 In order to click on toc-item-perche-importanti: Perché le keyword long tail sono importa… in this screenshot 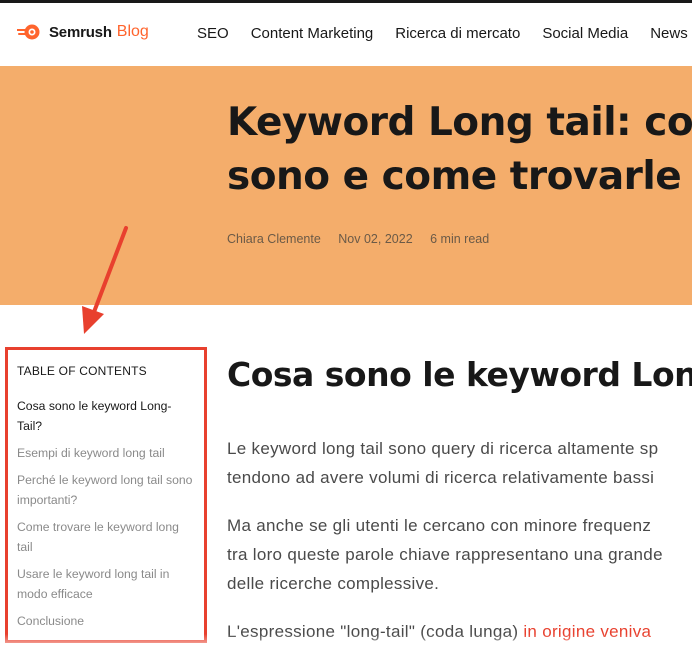, I will do `click(106, 490)`.